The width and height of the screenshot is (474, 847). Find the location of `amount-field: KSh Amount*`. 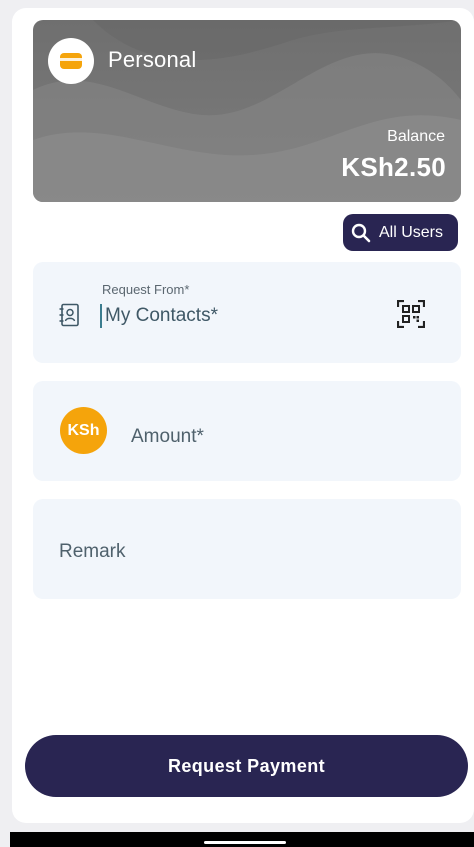

amount-field: KSh Amount* is located at coordinates (247, 431).